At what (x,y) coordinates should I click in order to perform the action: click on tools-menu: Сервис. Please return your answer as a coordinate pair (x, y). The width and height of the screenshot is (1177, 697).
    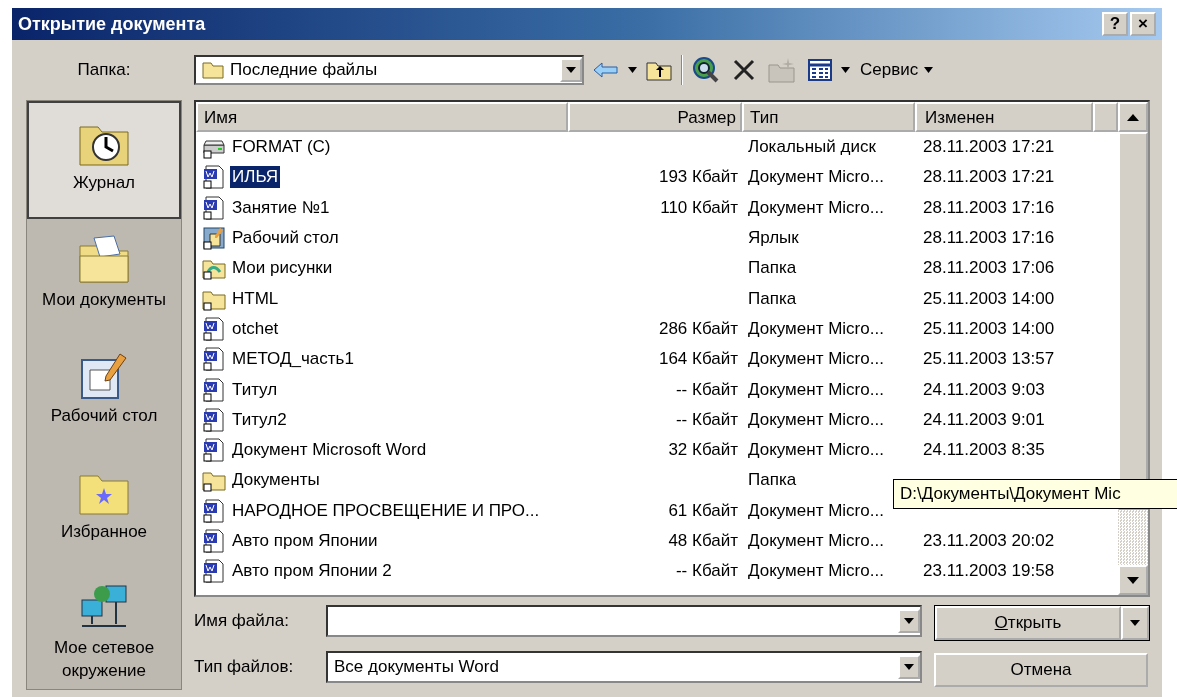
    Looking at the image, I should click on (897, 70).